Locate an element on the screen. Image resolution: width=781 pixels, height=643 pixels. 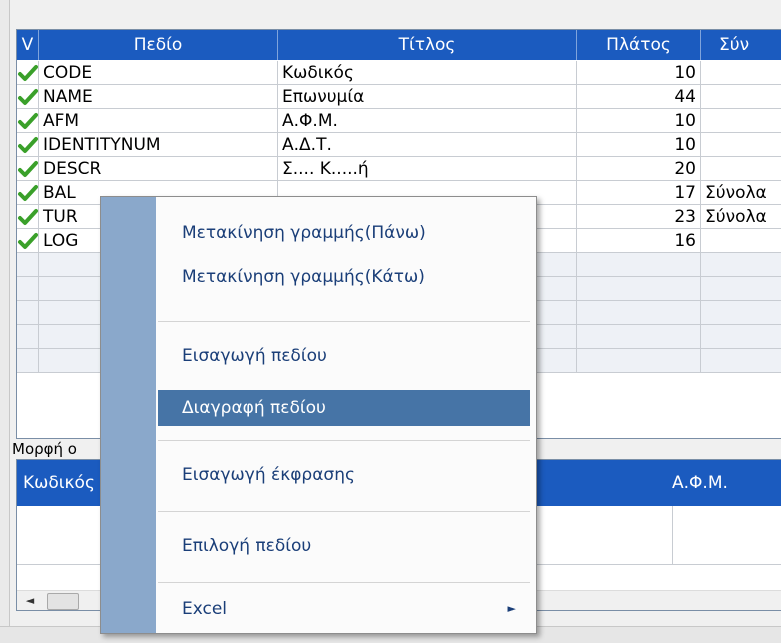
field-cell: CODE is located at coordinates (158, 73).